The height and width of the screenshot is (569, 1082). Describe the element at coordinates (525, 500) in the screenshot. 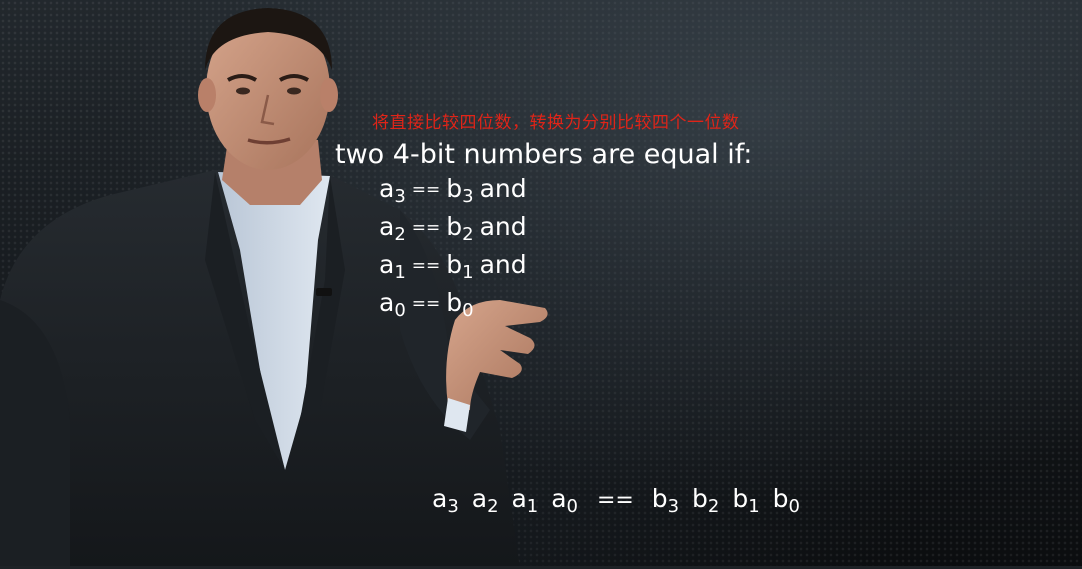

I see `formula-term: a1` at that location.